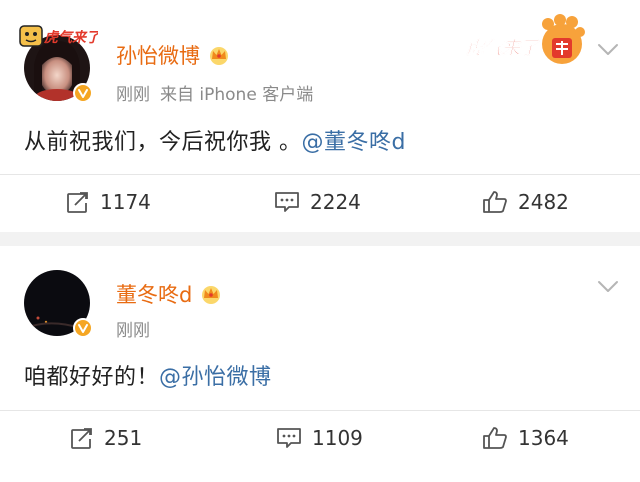 The image size is (640, 482). I want to click on like-count: 2482, so click(543, 202).